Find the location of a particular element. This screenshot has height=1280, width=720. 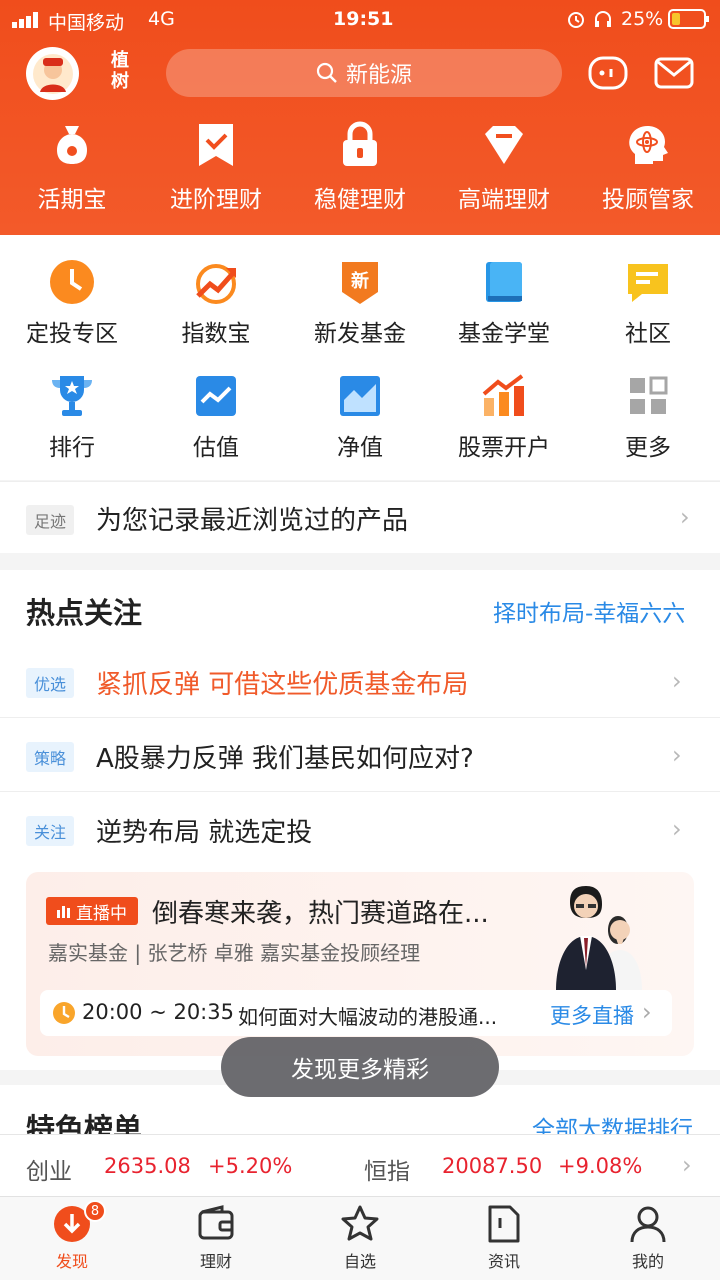

wallet-icon is located at coordinates (216, 1222).